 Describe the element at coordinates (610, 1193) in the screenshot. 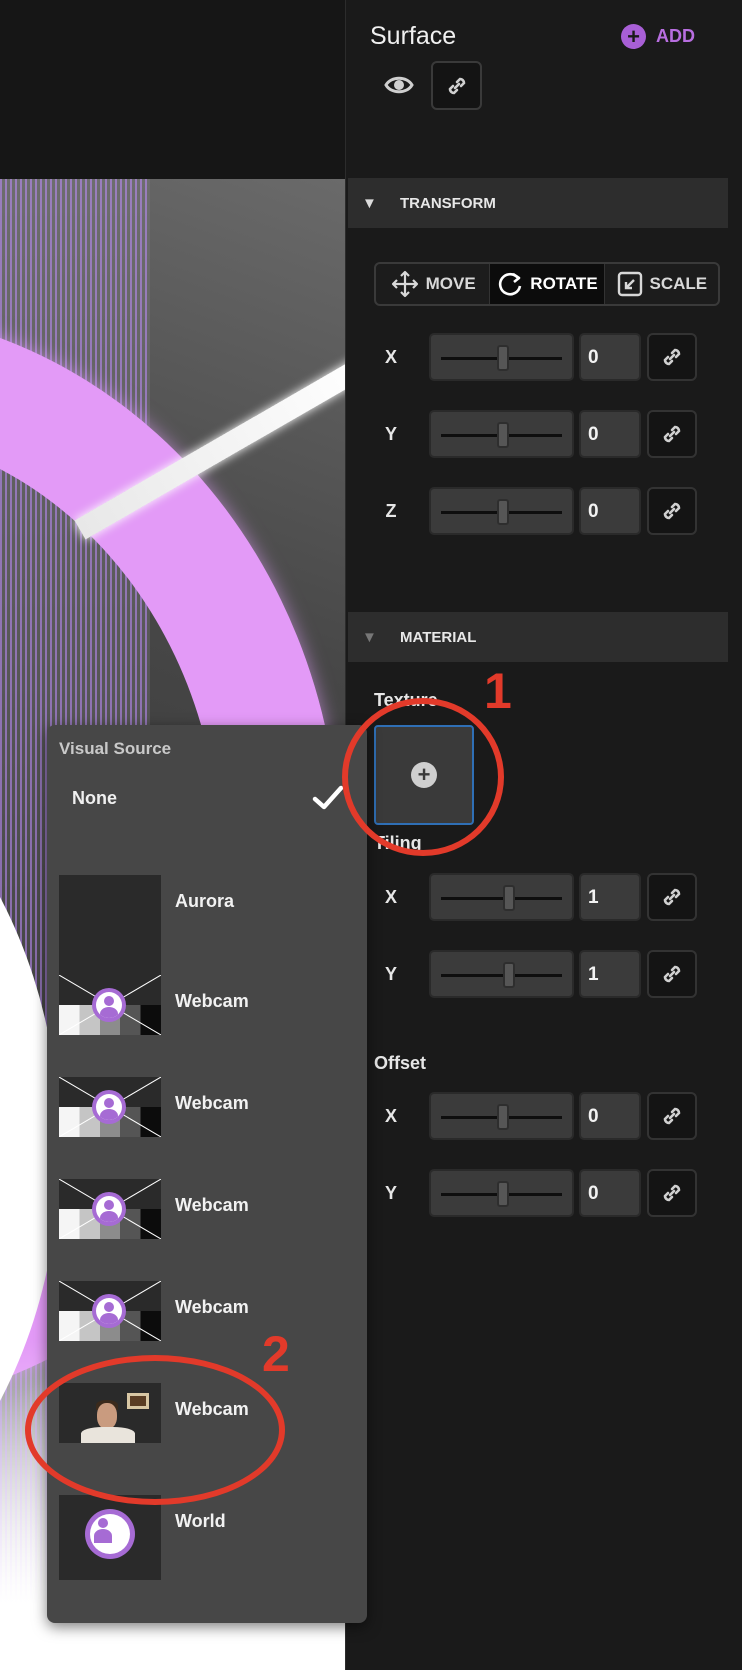

I see `offset-y-value-field: 0` at that location.